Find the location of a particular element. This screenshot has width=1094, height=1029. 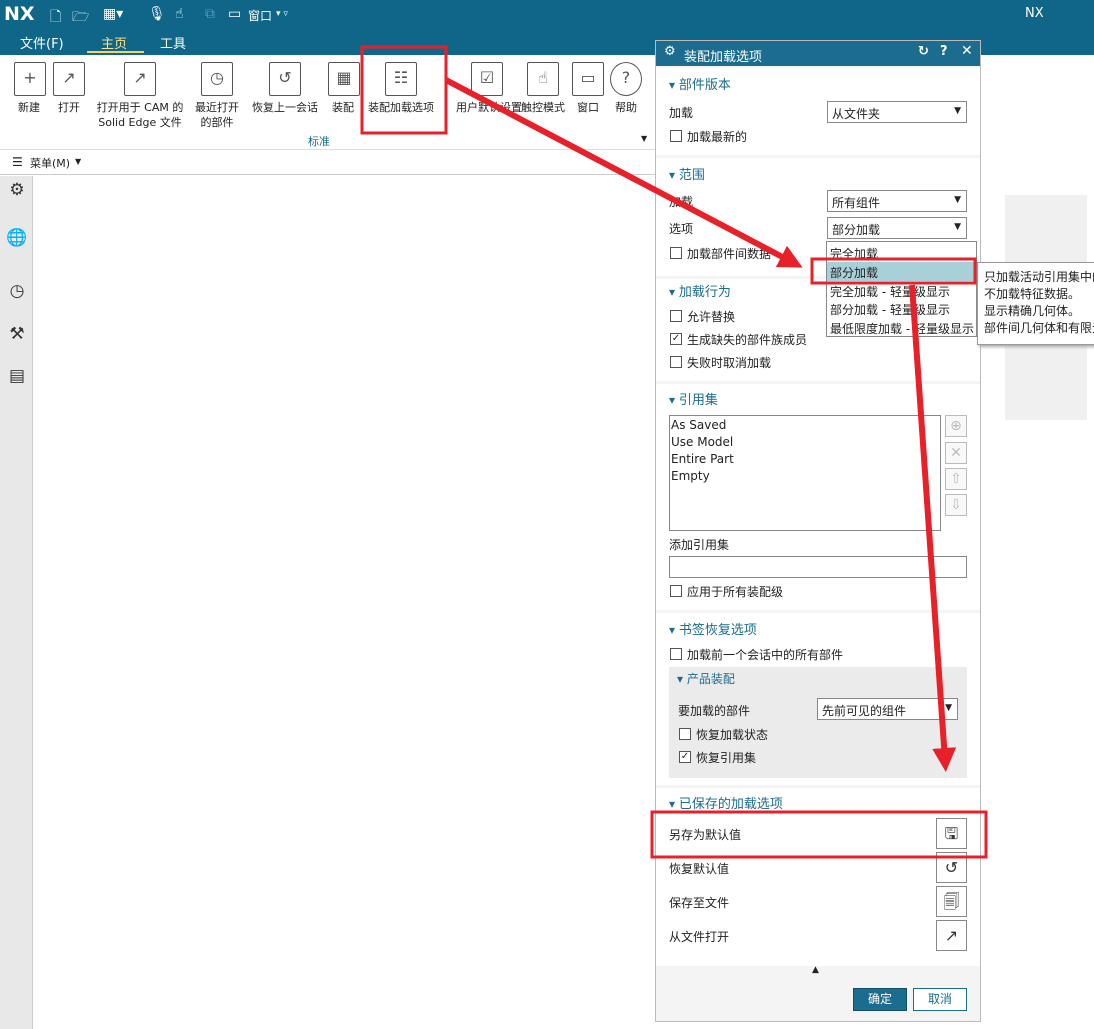

ribbon-button: ◷ 最近打开 的部件 is located at coordinates (217, 96).